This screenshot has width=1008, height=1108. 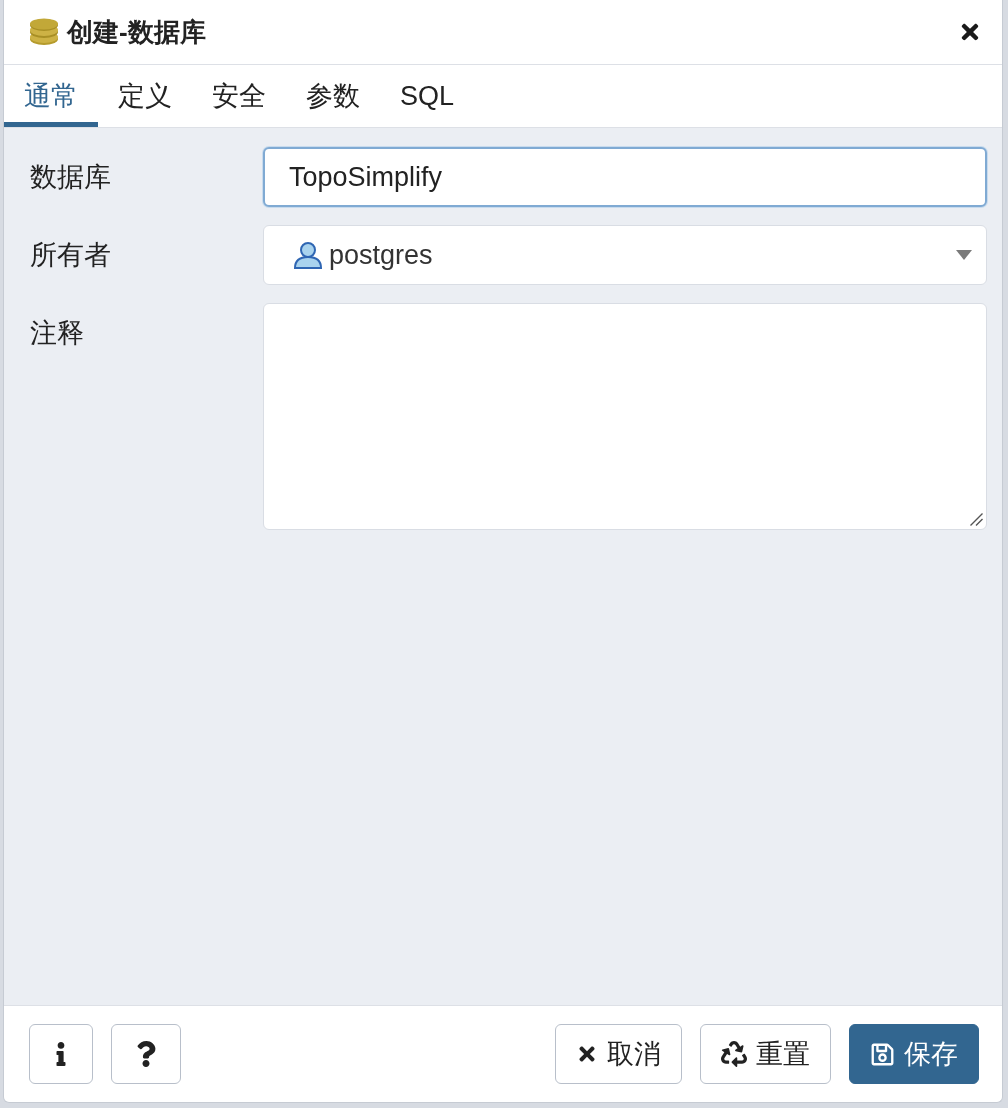 What do you see at coordinates (137, 32) in the screenshot?
I see `dialog-title: 创建-数据库` at bounding box center [137, 32].